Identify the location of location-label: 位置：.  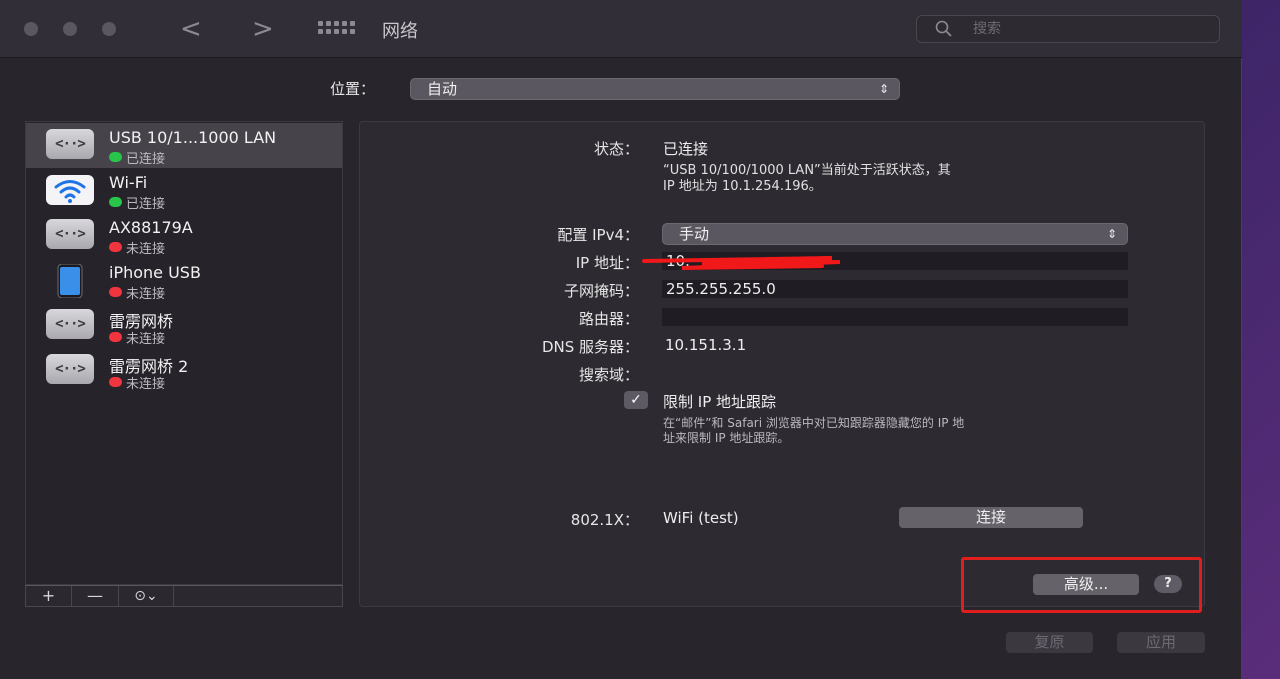
(353, 89).